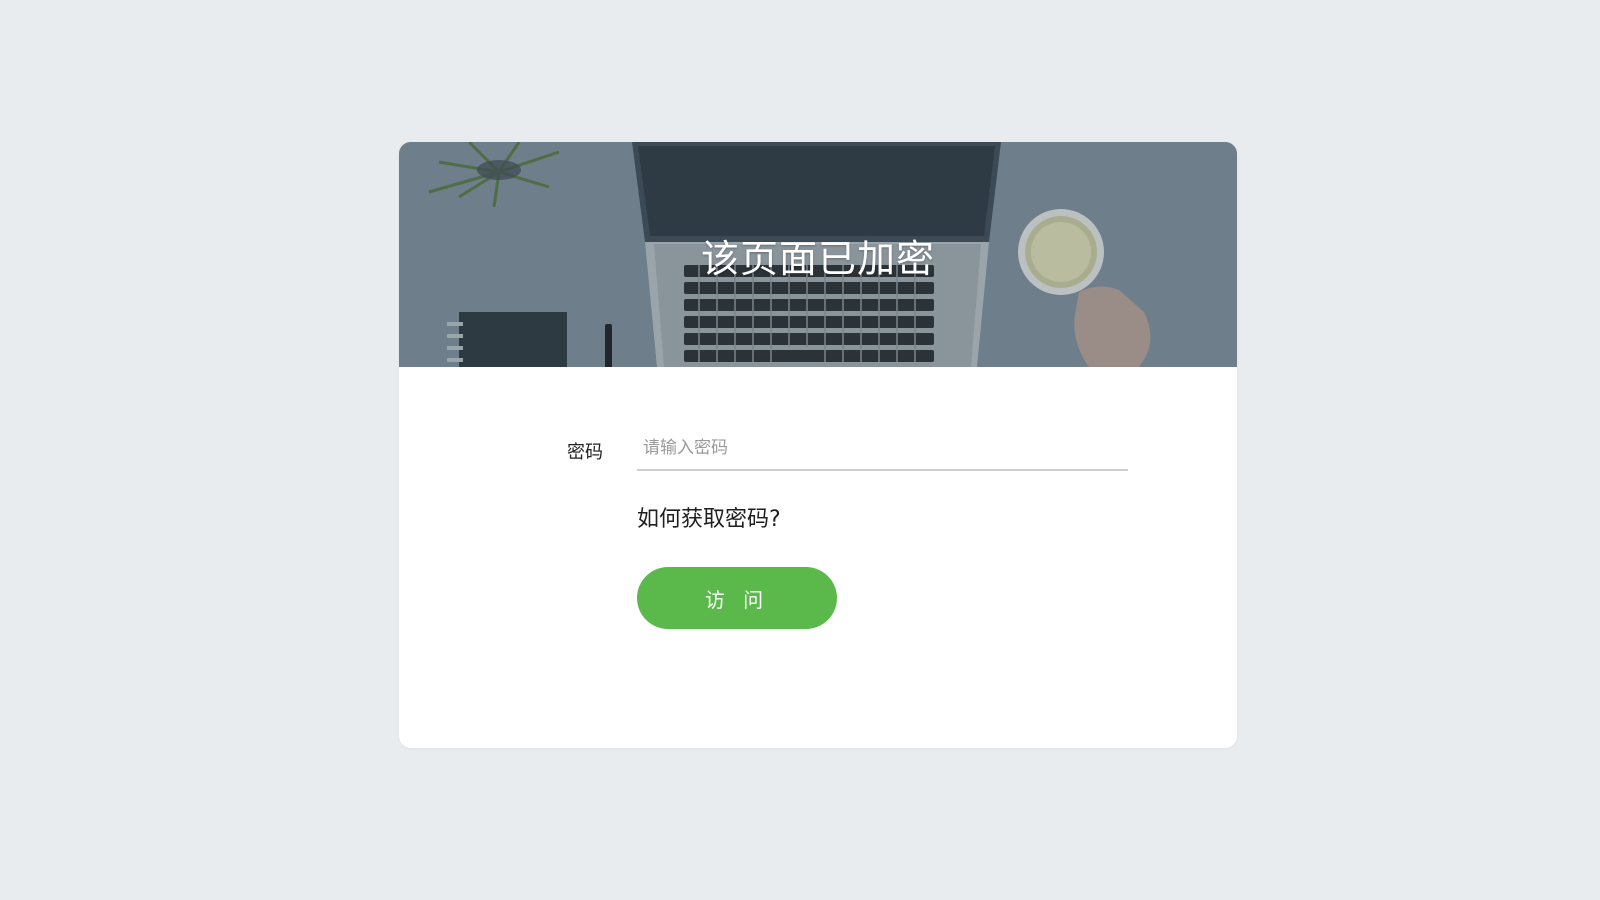 This screenshot has height=900, width=1600. Describe the element at coordinates (882, 449) in the screenshot. I see `password-input` at that location.